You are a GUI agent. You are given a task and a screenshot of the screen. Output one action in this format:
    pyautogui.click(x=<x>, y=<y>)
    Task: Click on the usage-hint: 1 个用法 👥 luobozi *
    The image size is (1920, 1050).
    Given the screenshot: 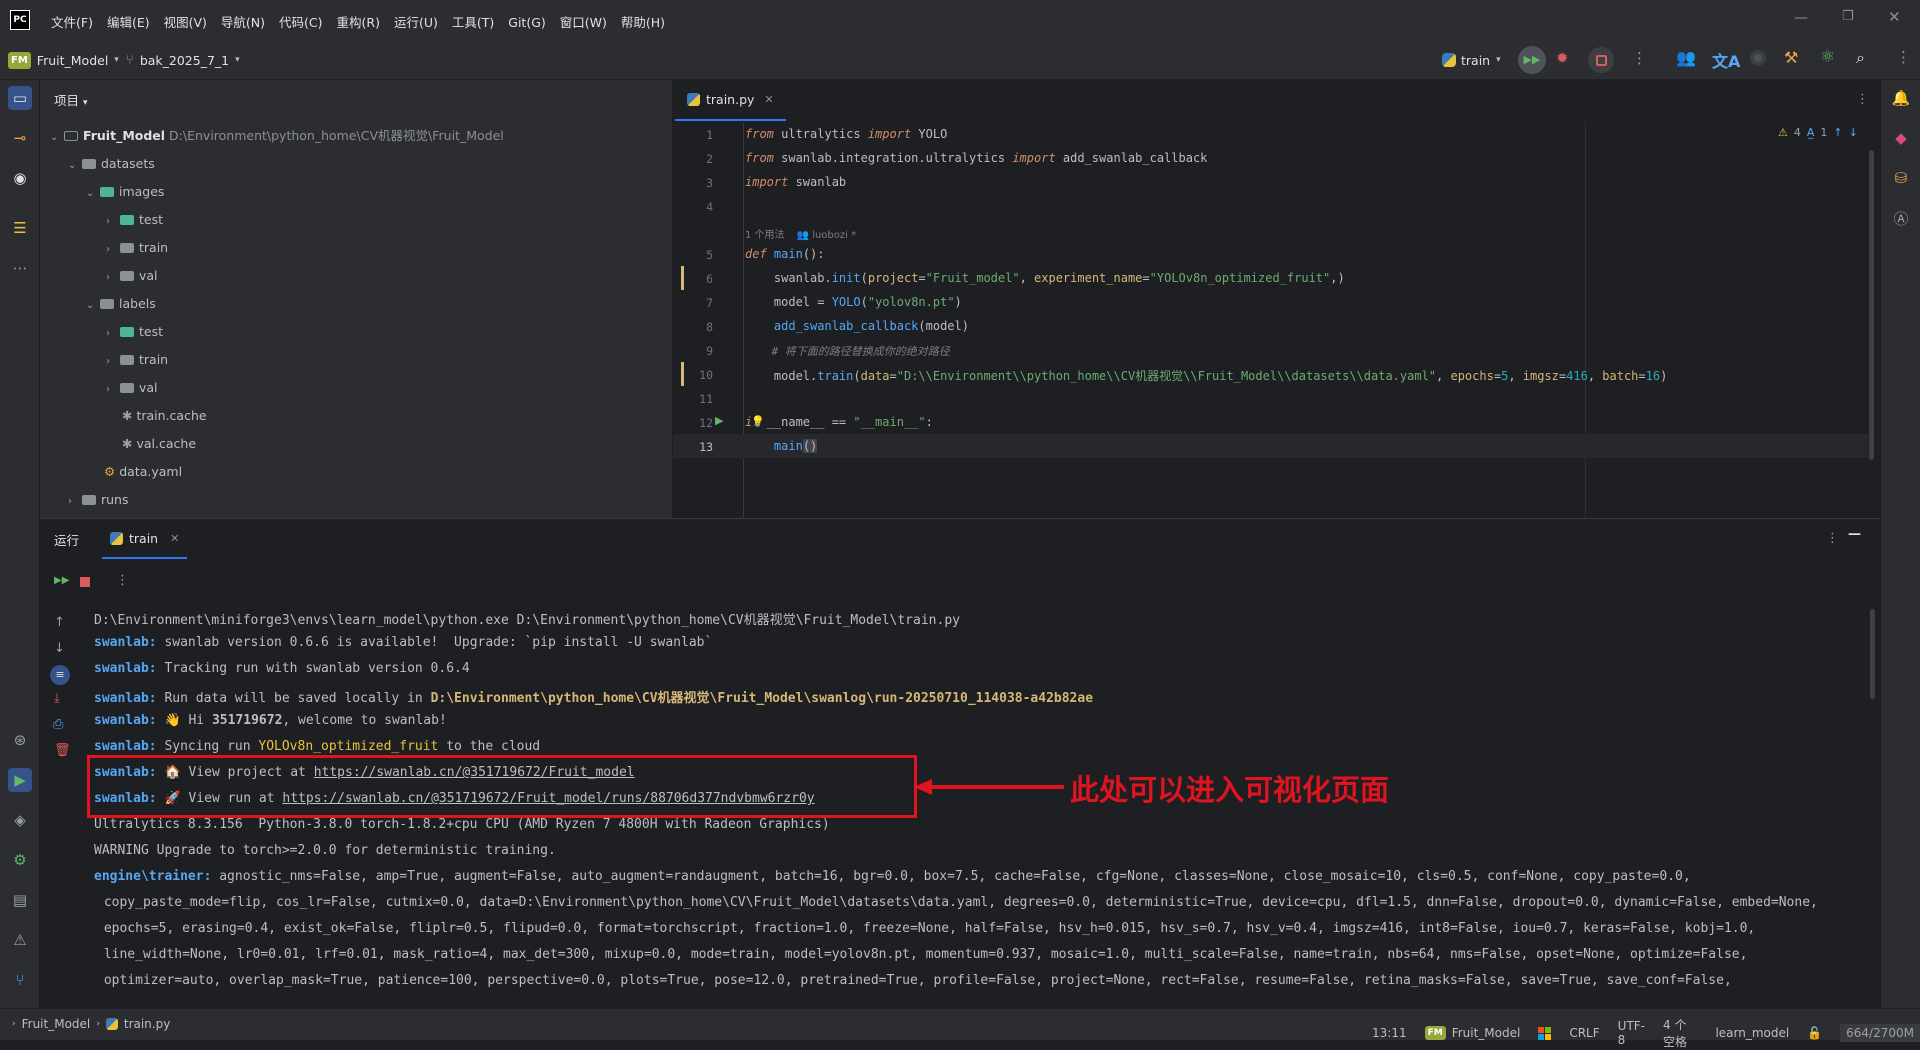 What is the action you would take?
    pyautogui.click(x=800, y=233)
    